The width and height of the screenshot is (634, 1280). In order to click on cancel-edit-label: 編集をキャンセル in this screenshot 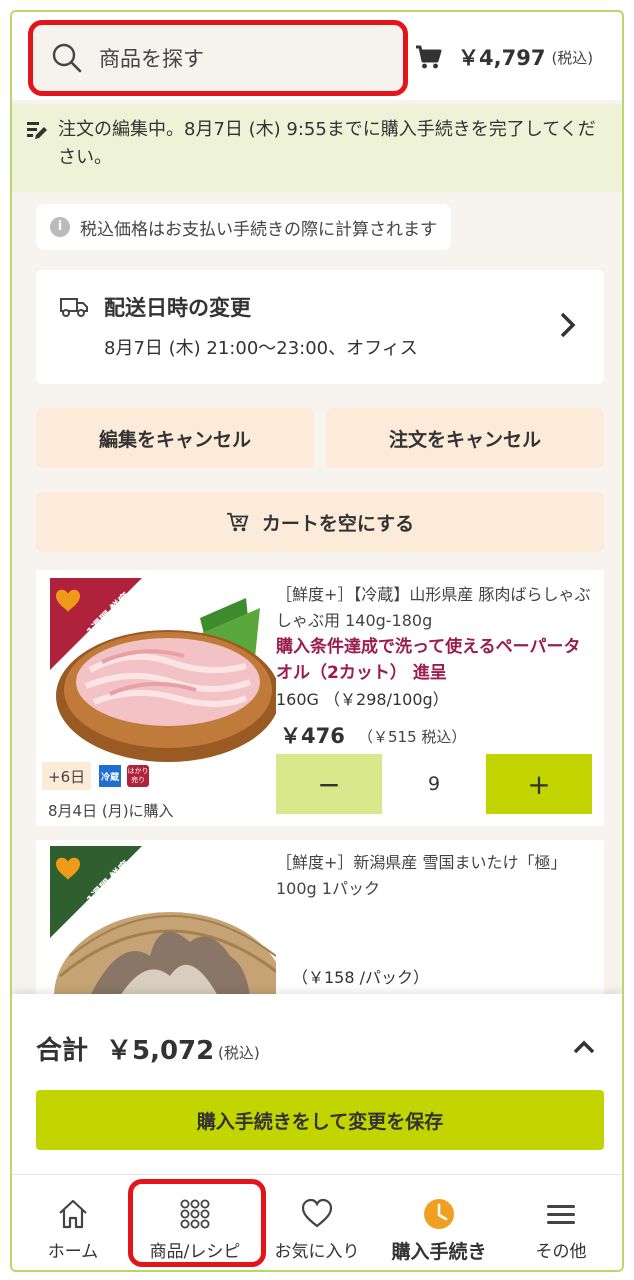, I will do `click(174, 439)`.